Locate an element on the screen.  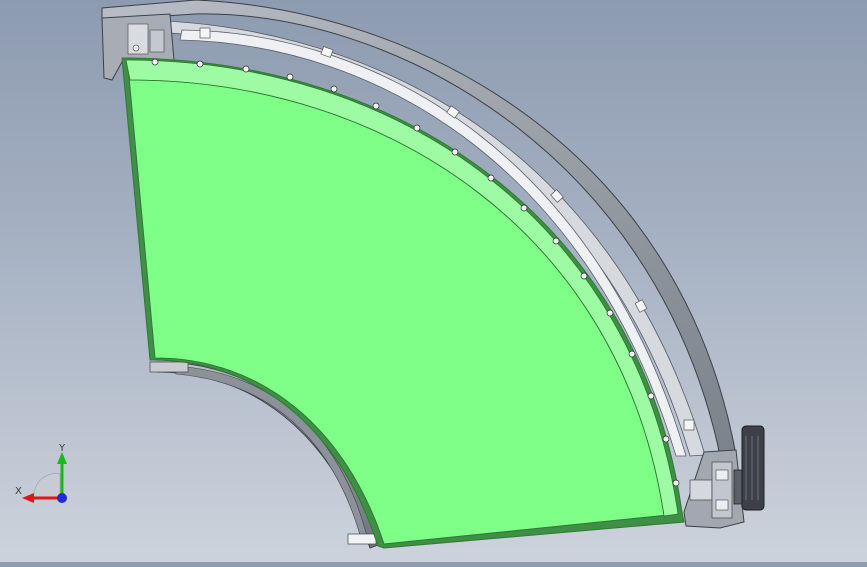
triad-plane is located at coordinates (47, 486).